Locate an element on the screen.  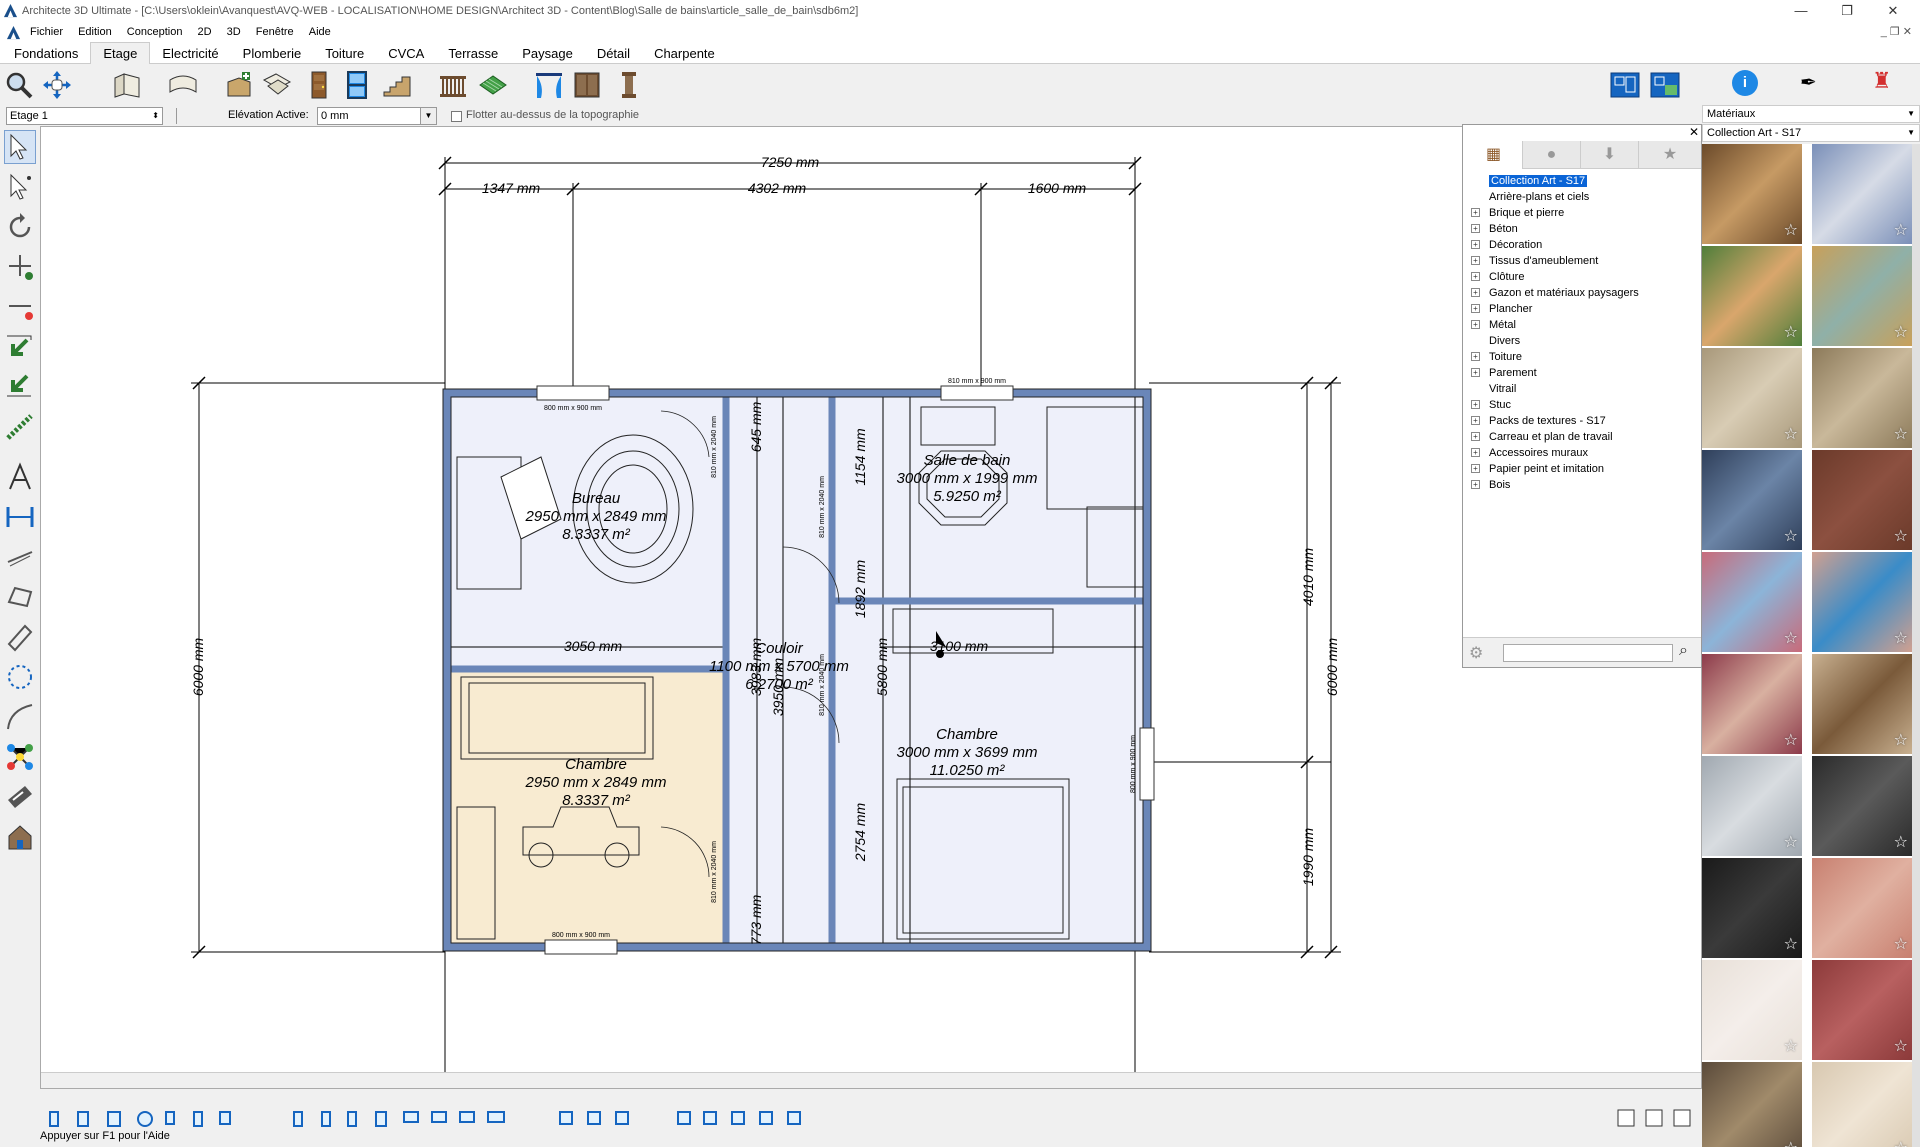
menu-fenetre: Fenêtre is located at coordinates (275, 32).